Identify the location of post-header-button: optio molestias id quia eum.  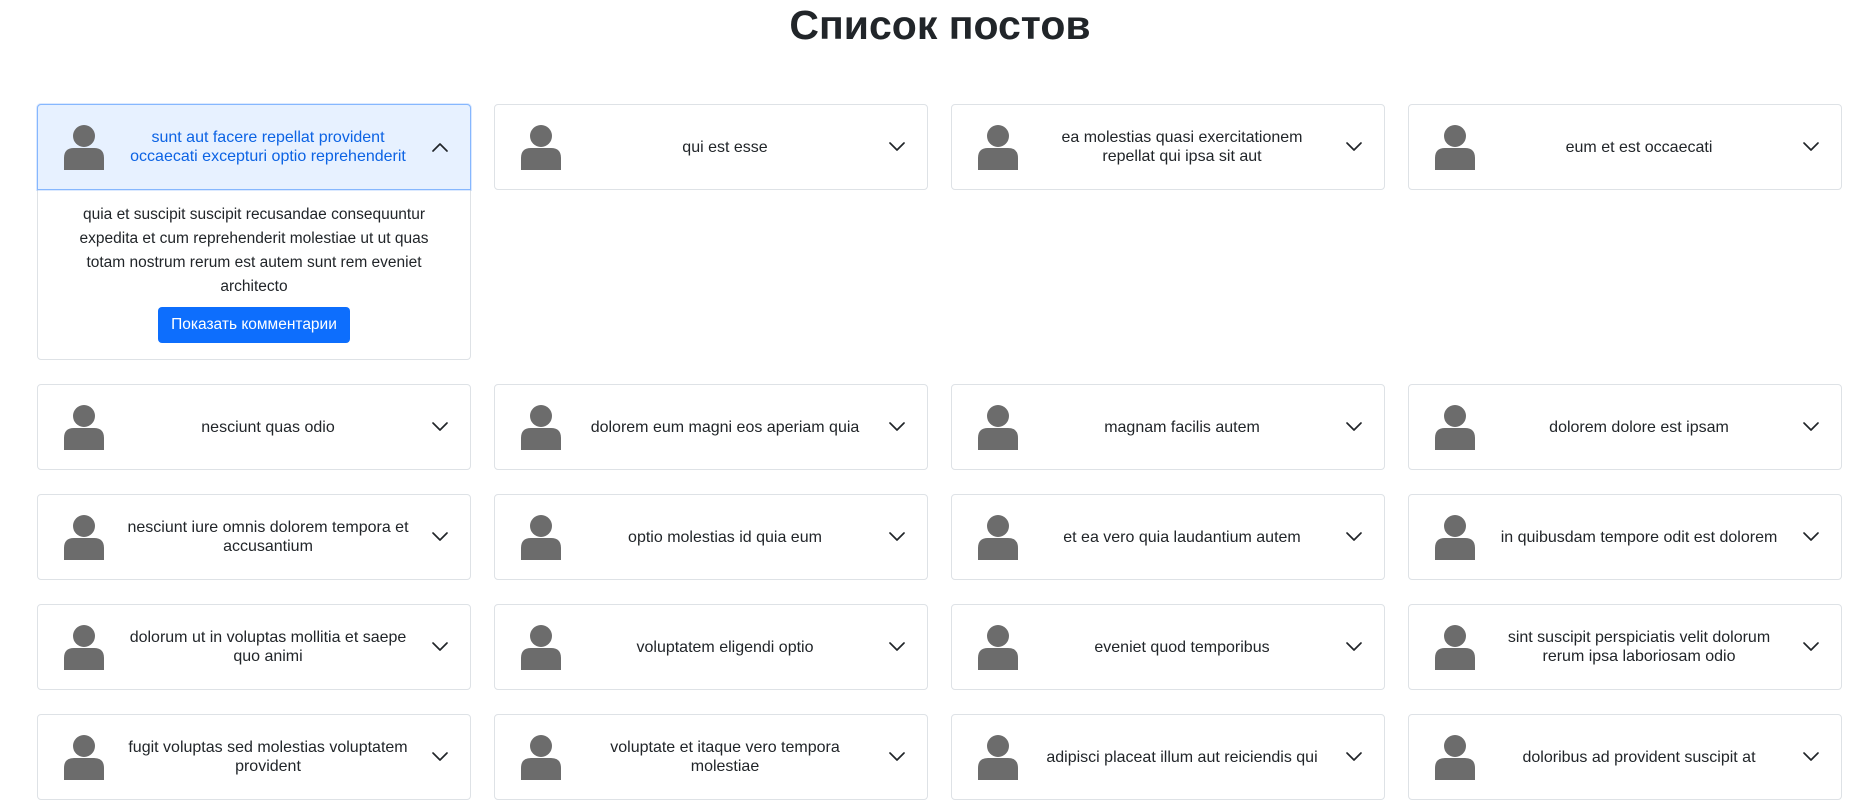
(711, 537).